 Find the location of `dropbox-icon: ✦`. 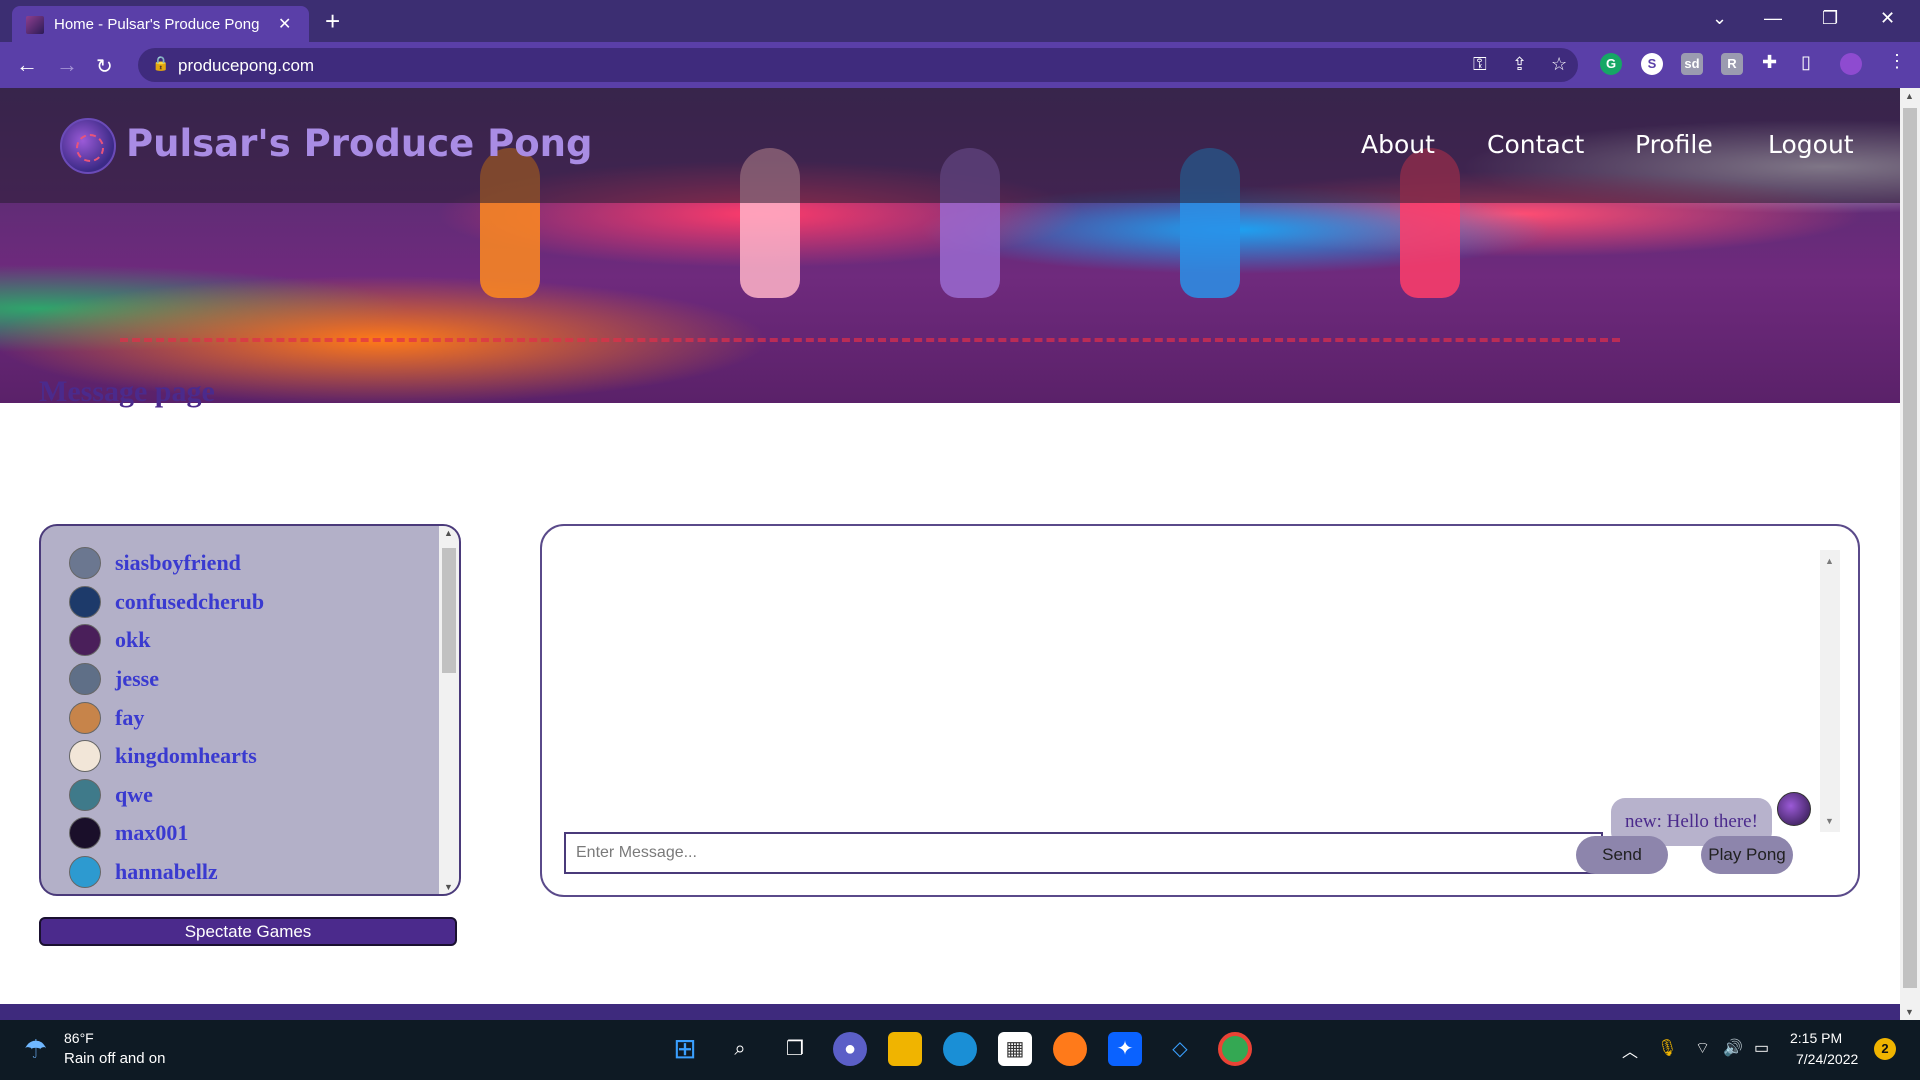

dropbox-icon: ✦ is located at coordinates (1125, 1049).